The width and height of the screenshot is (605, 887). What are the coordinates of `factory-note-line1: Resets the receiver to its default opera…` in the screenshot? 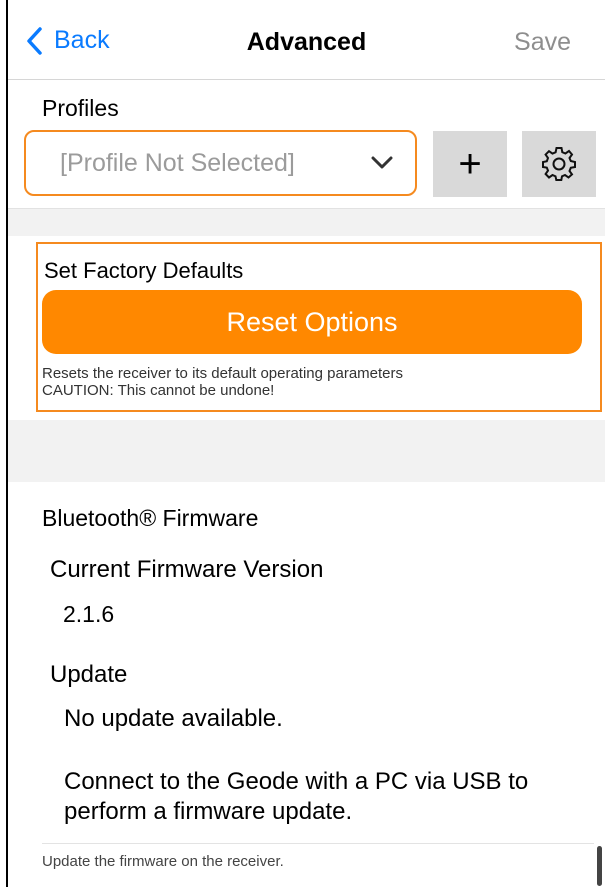 It's located at (223, 373).